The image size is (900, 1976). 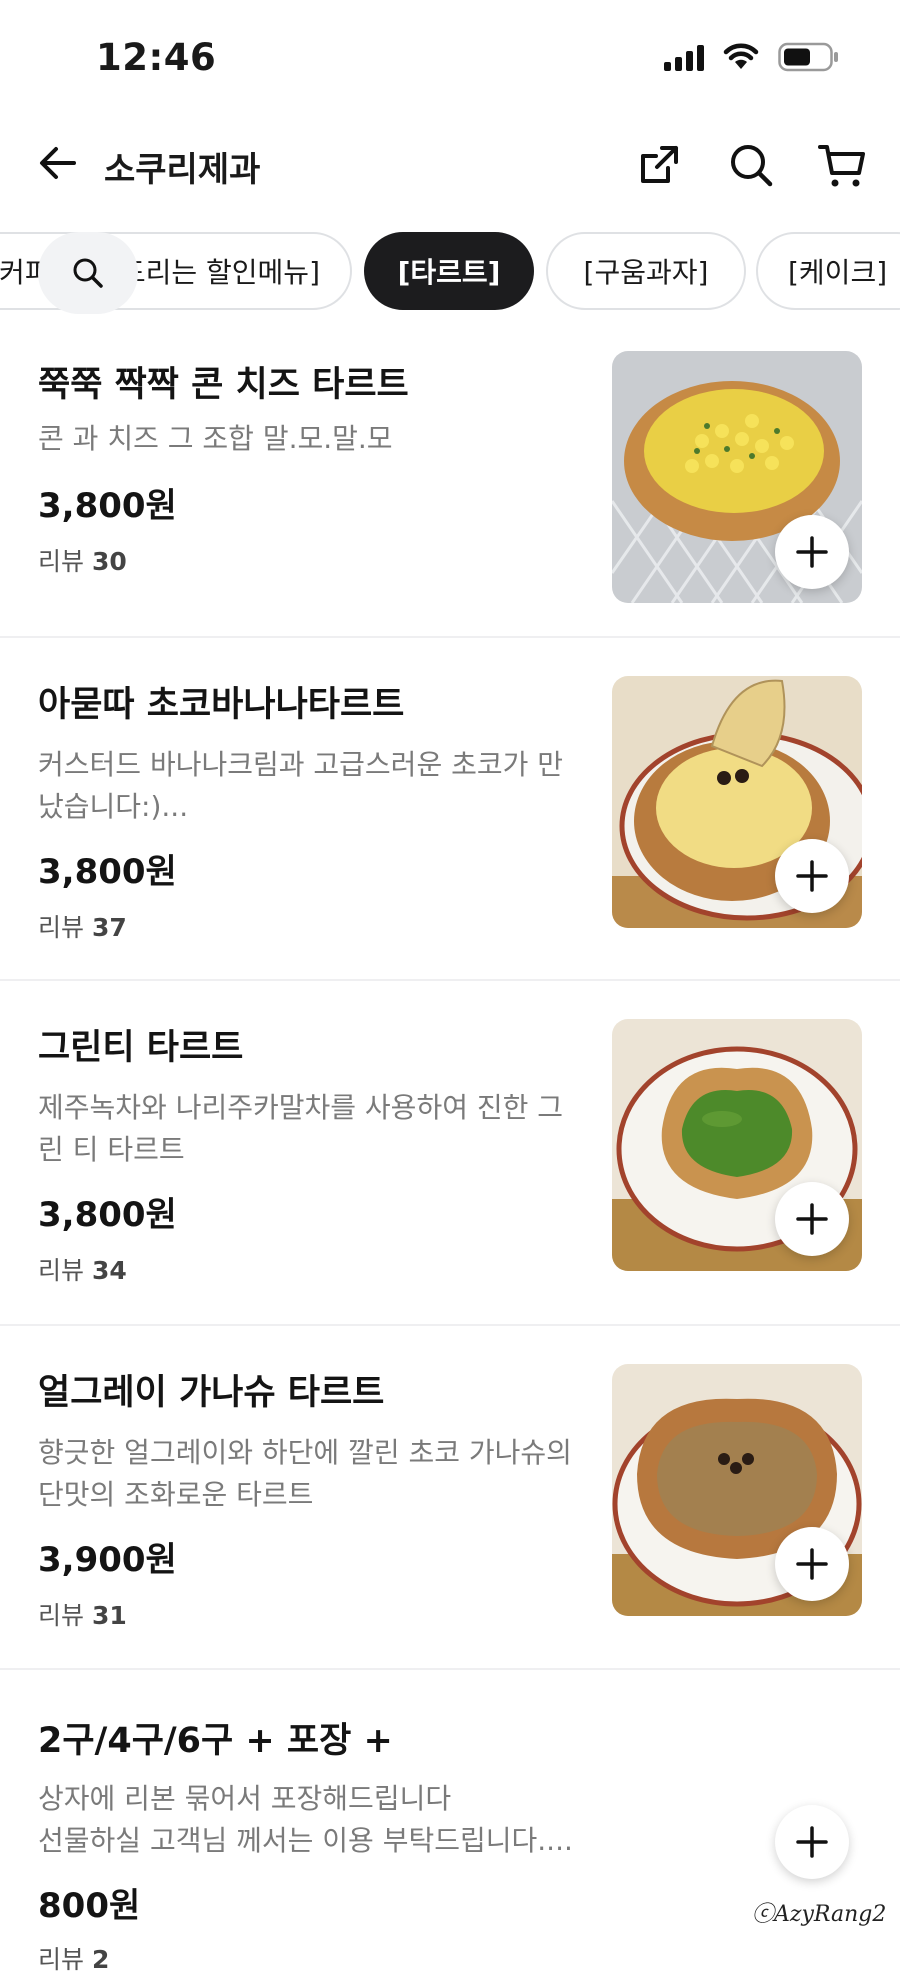 What do you see at coordinates (74, 1959) in the screenshot?
I see `menu-item-review: 리뷰 2` at bounding box center [74, 1959].